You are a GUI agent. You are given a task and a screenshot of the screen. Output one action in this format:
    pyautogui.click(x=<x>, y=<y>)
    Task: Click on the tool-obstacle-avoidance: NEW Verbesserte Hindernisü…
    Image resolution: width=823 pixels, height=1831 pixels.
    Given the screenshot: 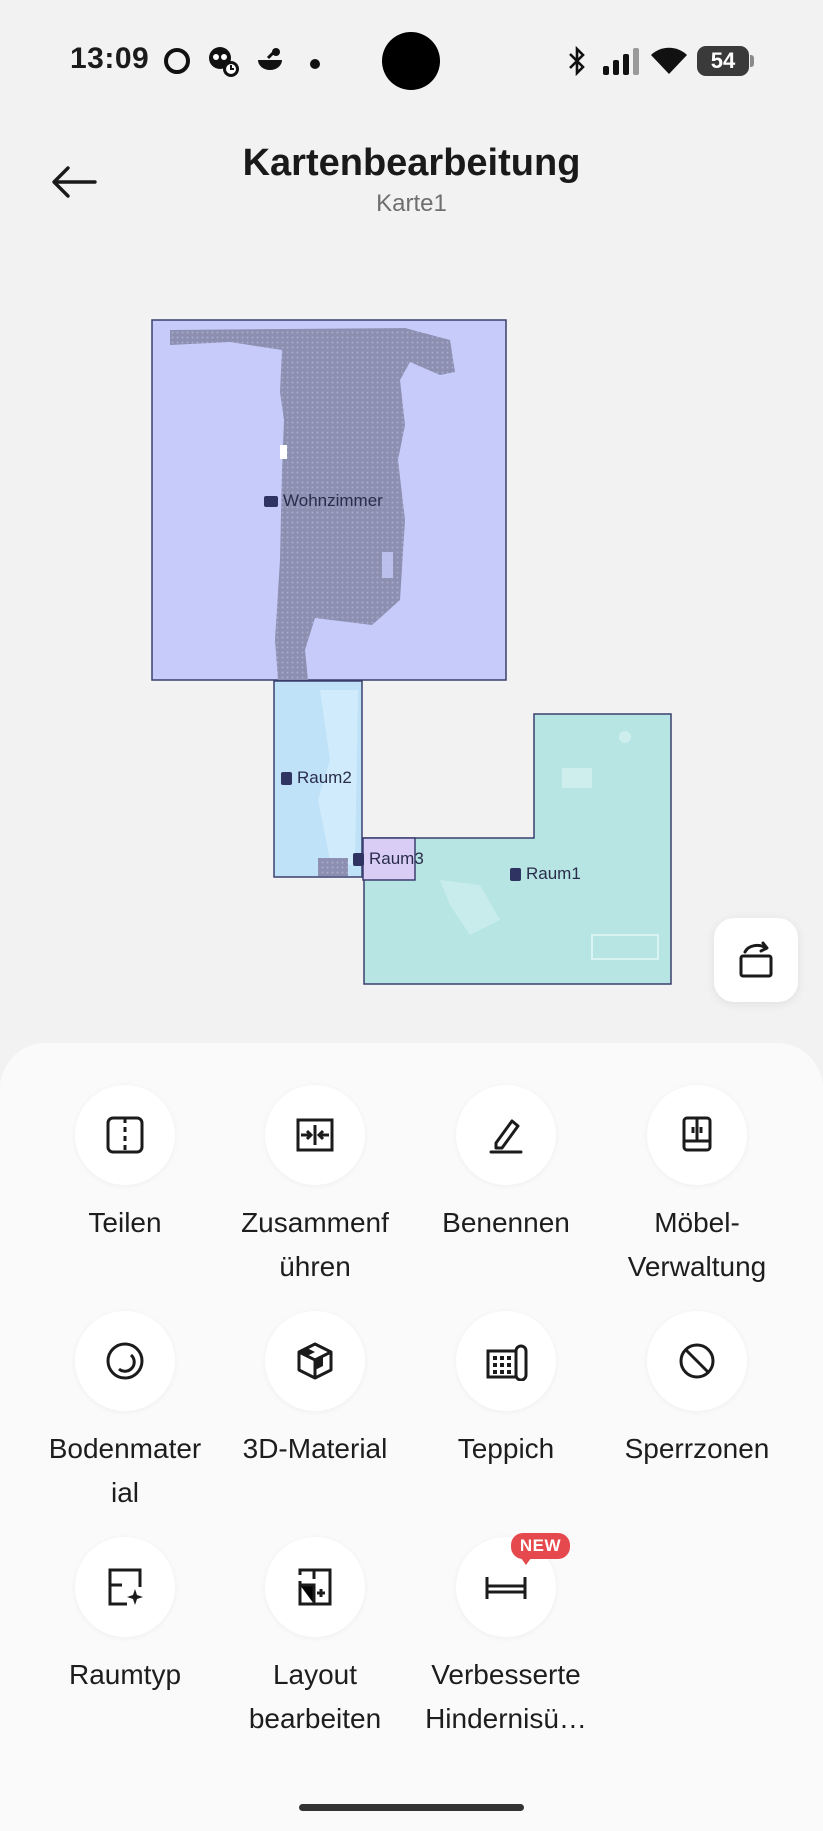 What is the action you would take?
    pyautogui.click(x=506, y=1637)
    